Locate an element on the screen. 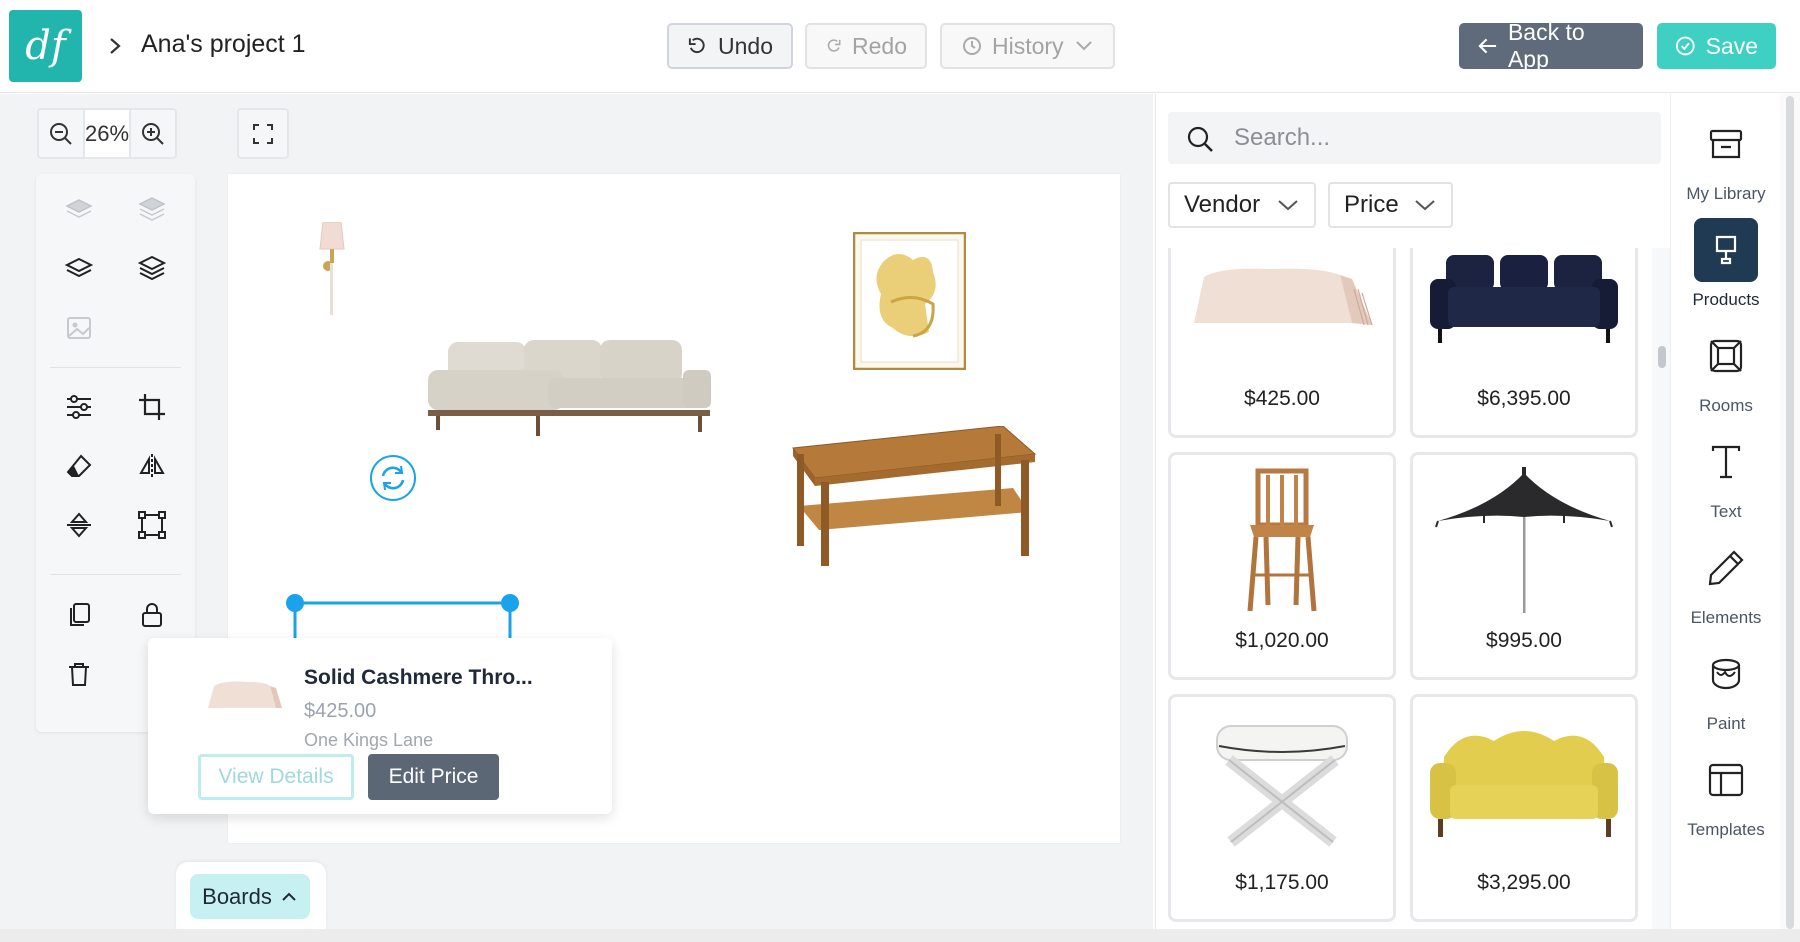 The width and height of the screenshot is (1800, 942). send-to-back-button is located at coordinates (152, 210).